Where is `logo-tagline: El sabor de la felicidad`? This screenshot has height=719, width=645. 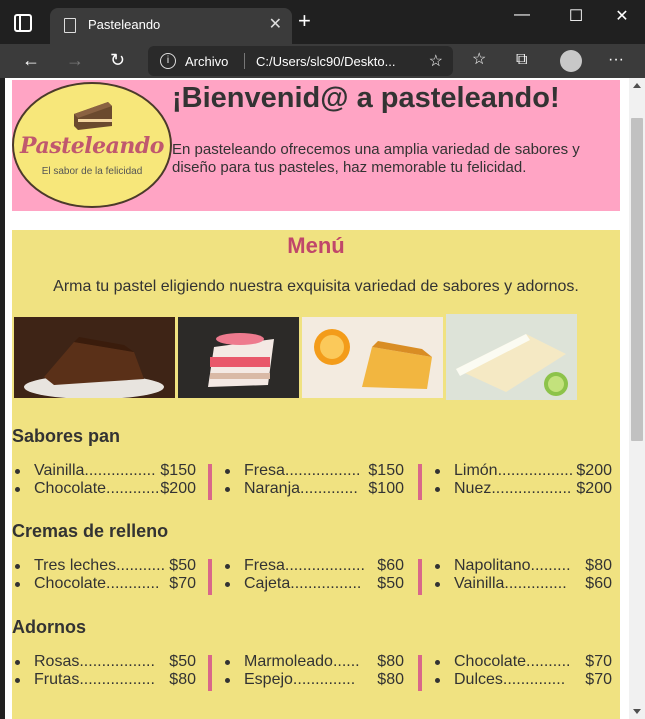 logo-tagline: El sabor de la felicidad is located at coordinates (92, 171).